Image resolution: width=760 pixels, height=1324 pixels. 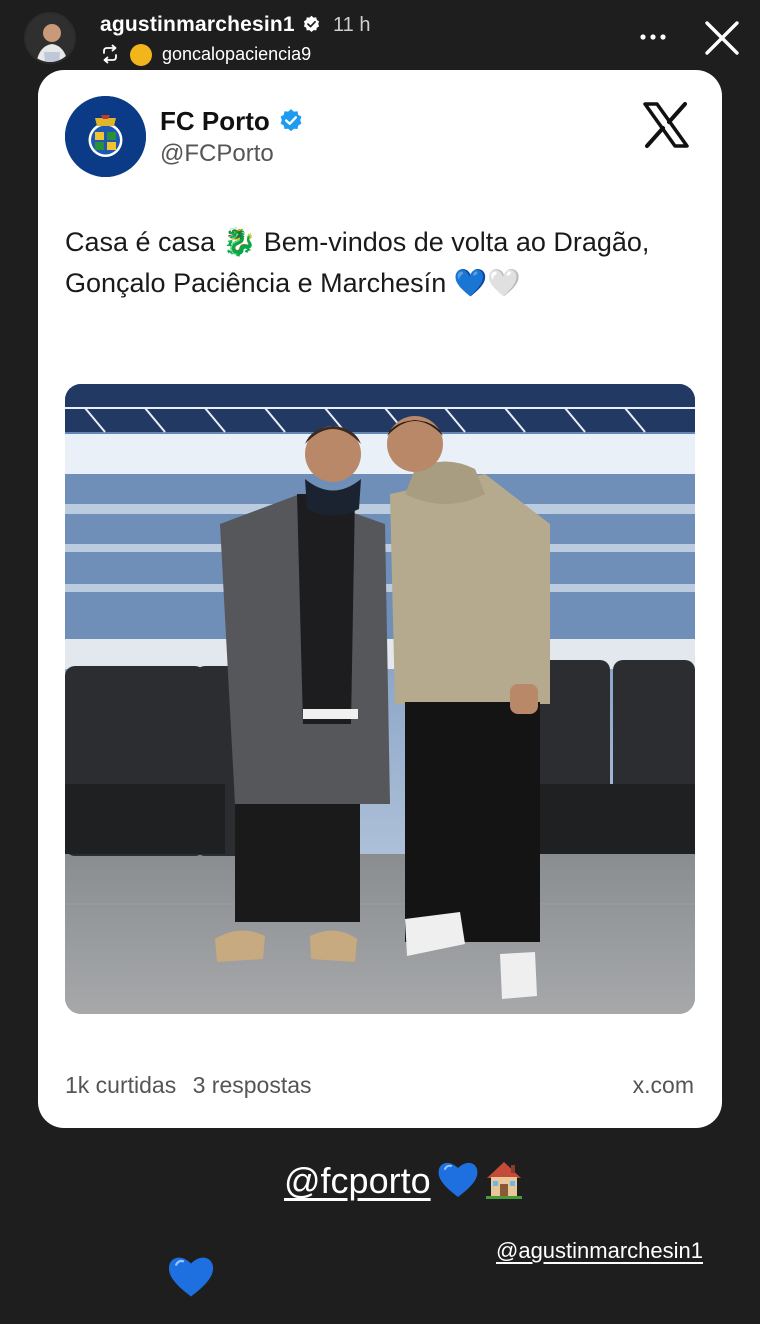 I want to click on repost-icon, so click(x=110, y=54).